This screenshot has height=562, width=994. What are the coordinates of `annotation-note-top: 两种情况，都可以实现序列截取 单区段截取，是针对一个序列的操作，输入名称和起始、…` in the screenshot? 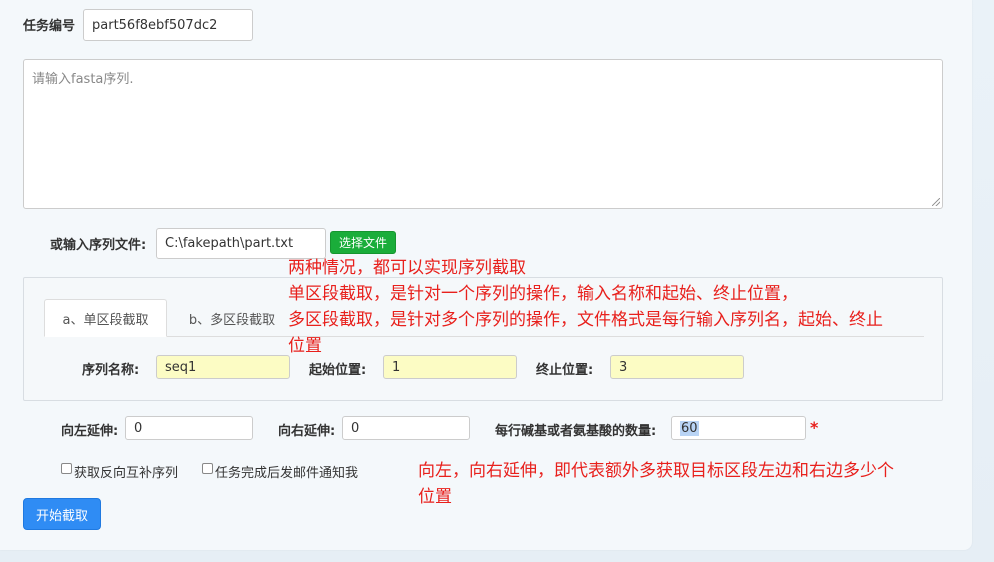 It's located at (585, 307).